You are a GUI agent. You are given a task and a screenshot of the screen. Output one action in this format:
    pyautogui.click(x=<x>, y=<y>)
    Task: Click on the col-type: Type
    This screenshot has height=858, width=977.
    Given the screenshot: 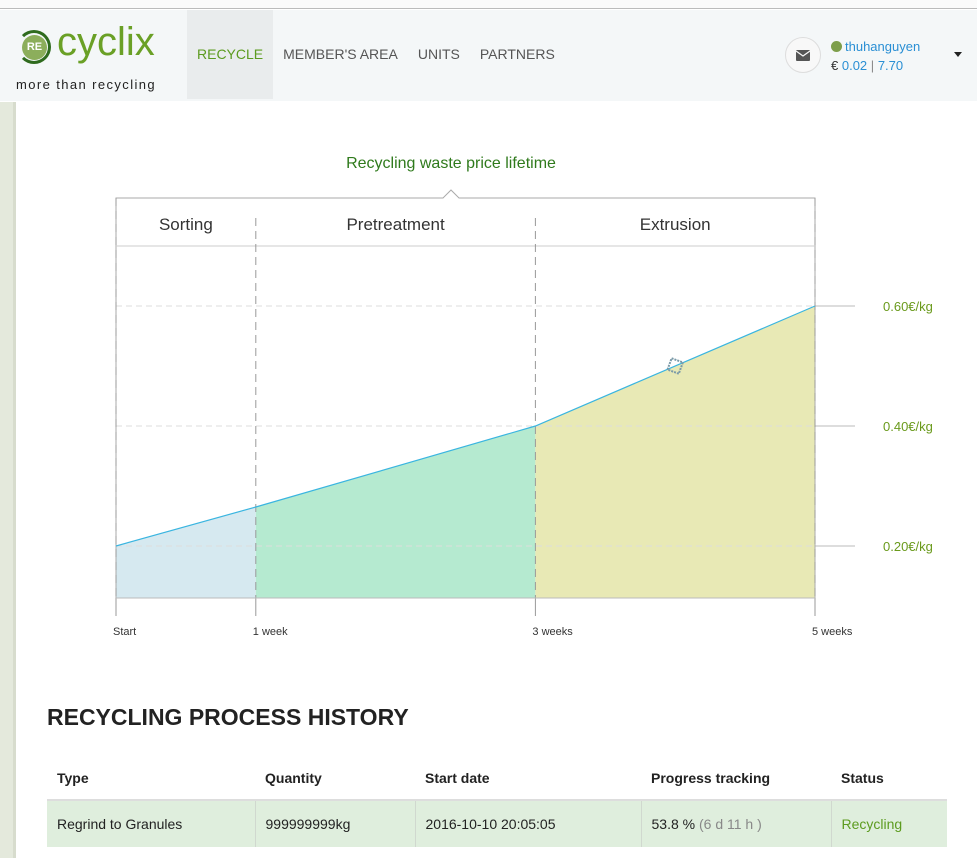 What is the action you would take?
    pyautogui.click(x=151, y=778)
    